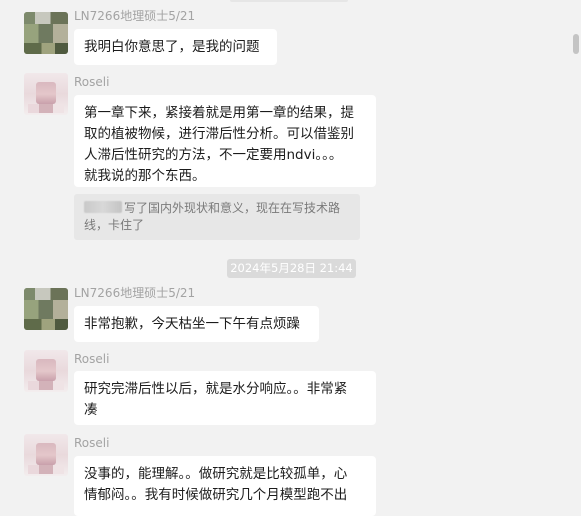 The image size is (581, 516). I want to click on message-bubble: 非常抱歉，今天枯坐一下午有点烦躁, so click(196, 324).